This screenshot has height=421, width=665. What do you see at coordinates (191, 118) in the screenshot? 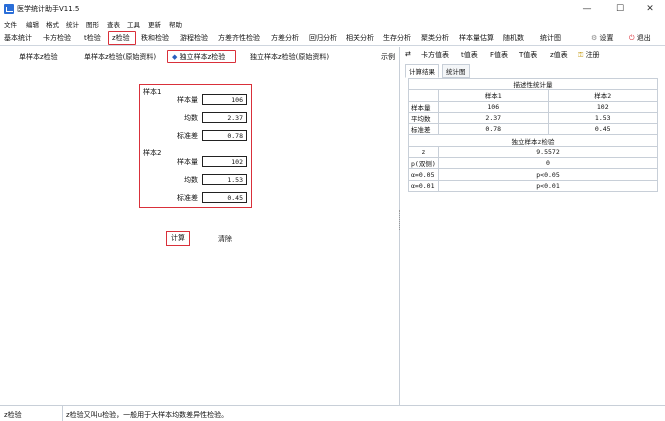
I see `sample1-mean-label: 均数` at bounding box center [191, 118].